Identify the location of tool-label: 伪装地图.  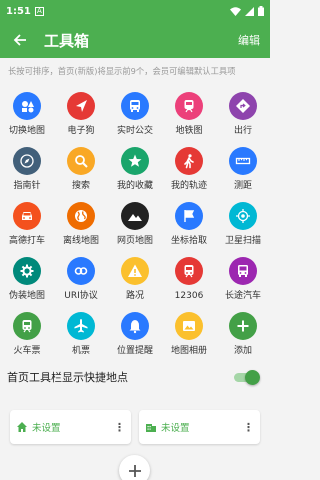
(26, 296).